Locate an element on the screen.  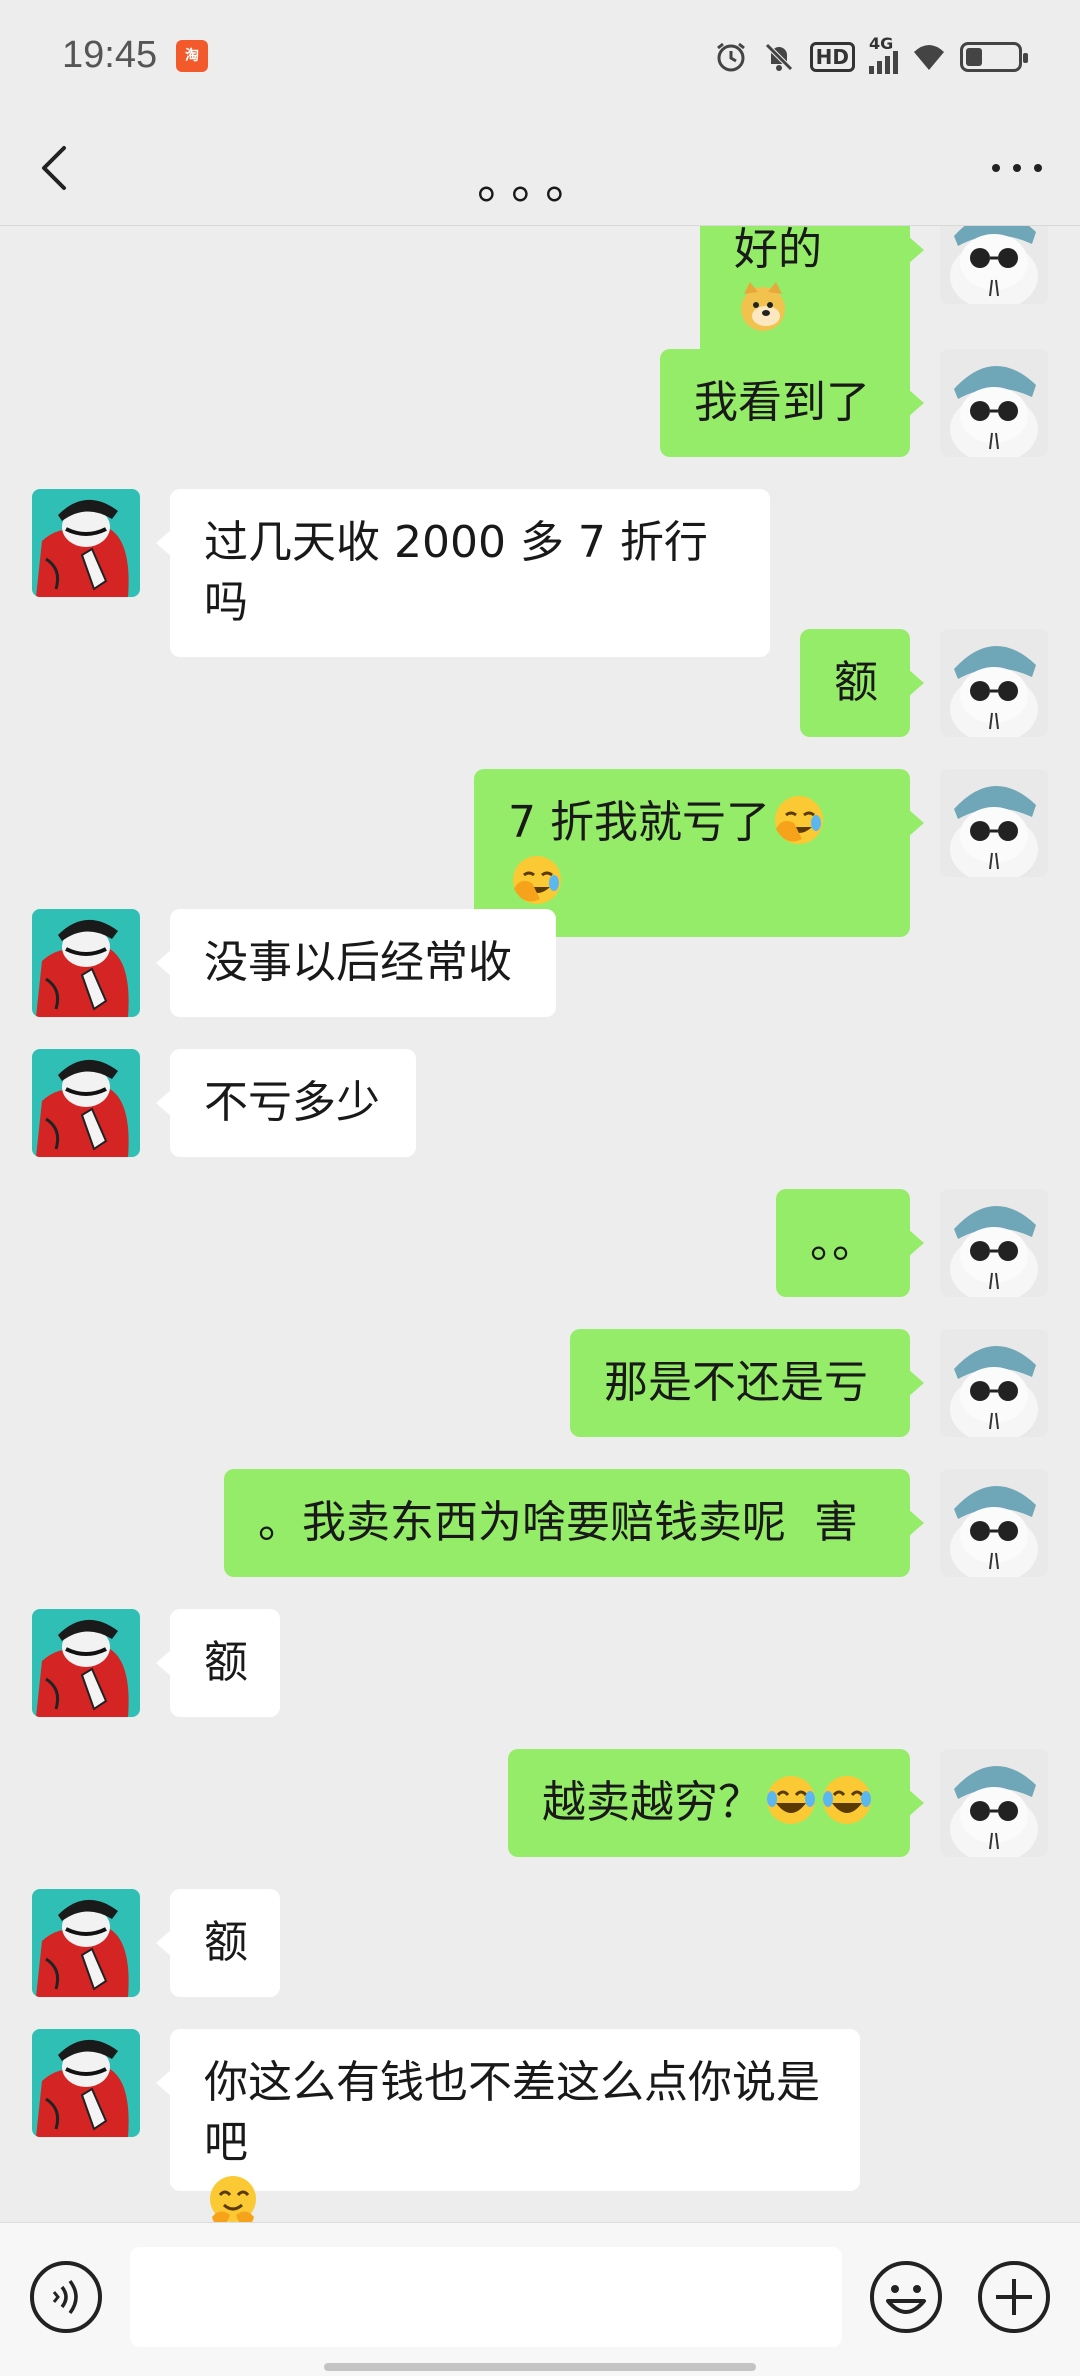
more-dots-icon is located at coordinates (1017, 168).